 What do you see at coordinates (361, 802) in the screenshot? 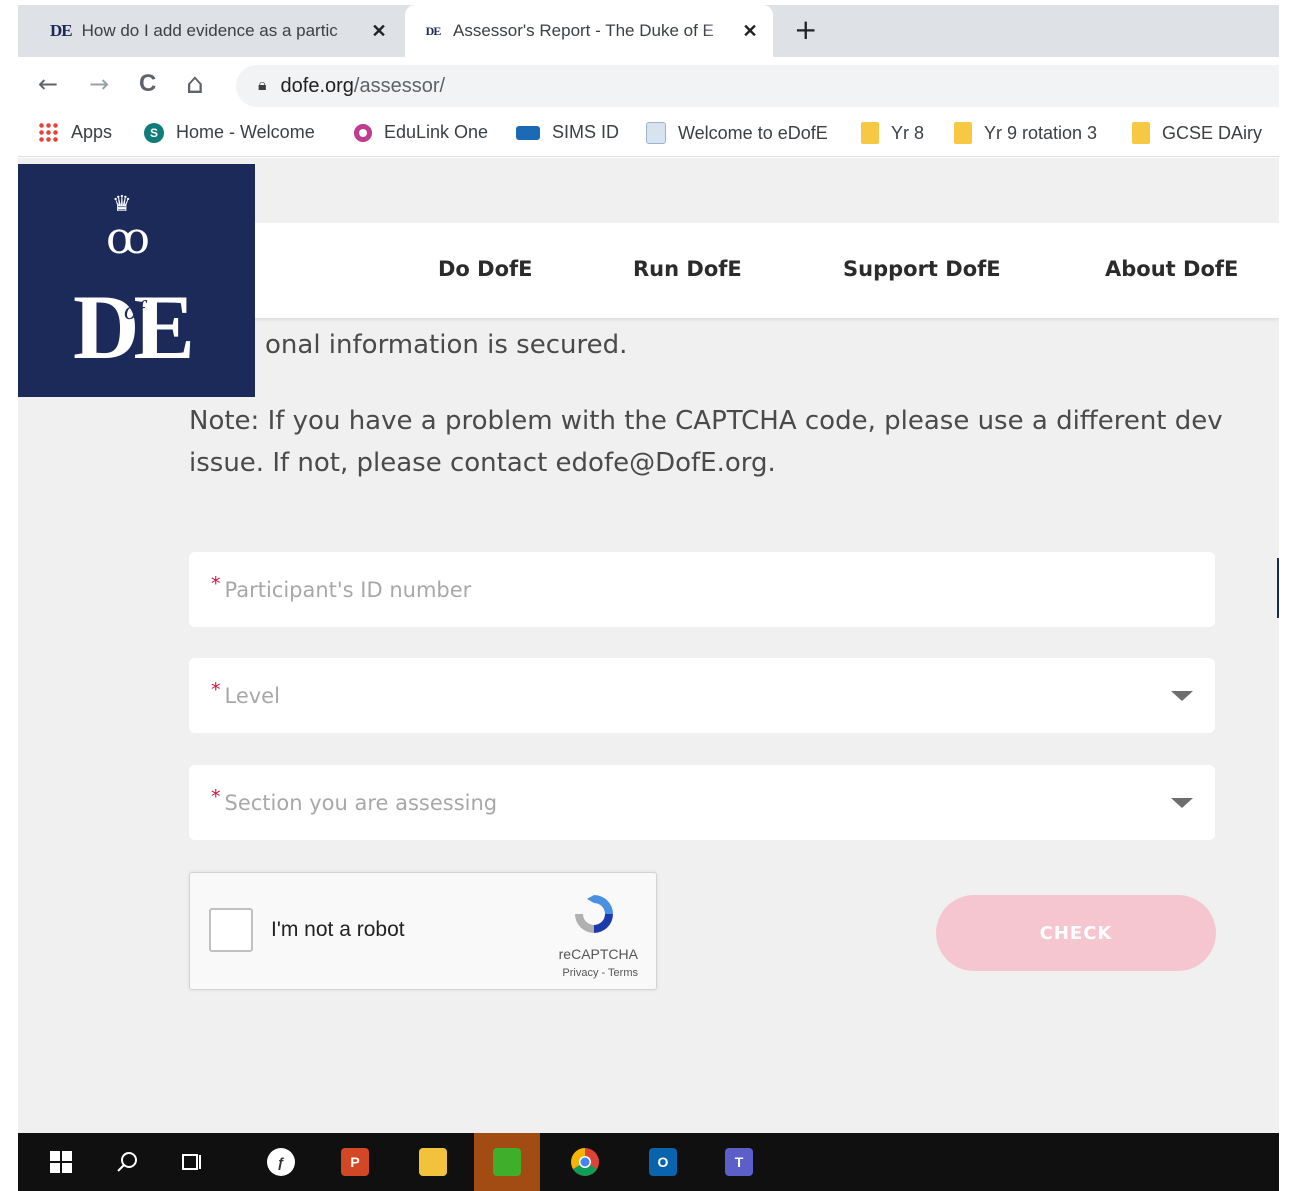
I see `section-placeholder: Section you are assessing` at bounding box center [361, 802].